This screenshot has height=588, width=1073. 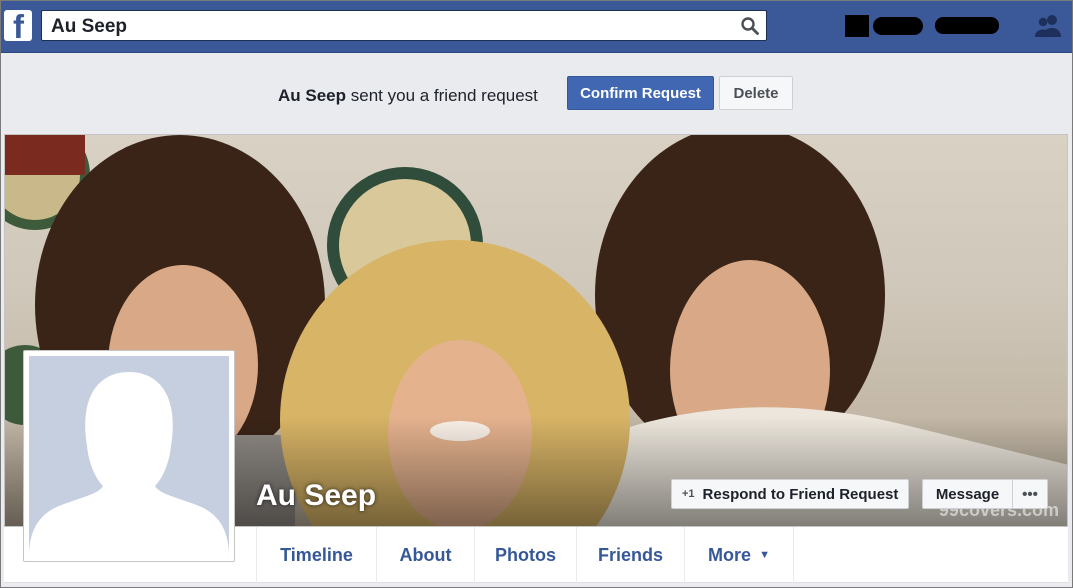 What do you see at coordinates (89, 27) in the screenshot?
I see `search-input: Au Seep` at bounding box center [89, 27].